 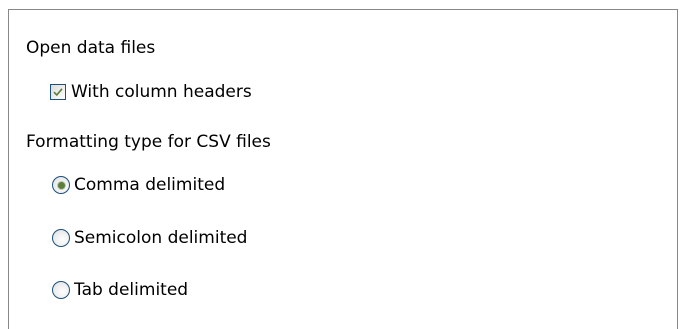 I want to click on radio-comma-delimited: Comma delimited, so click(x=138, y=185).